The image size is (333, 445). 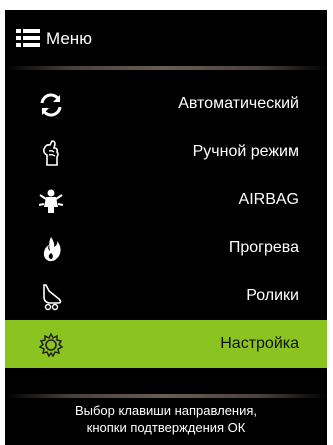 What do you see at coordinates (166, 200) in the screenshot?
I see `menu-item-airbag: AIRBAG` at bounding box center [166, 200].